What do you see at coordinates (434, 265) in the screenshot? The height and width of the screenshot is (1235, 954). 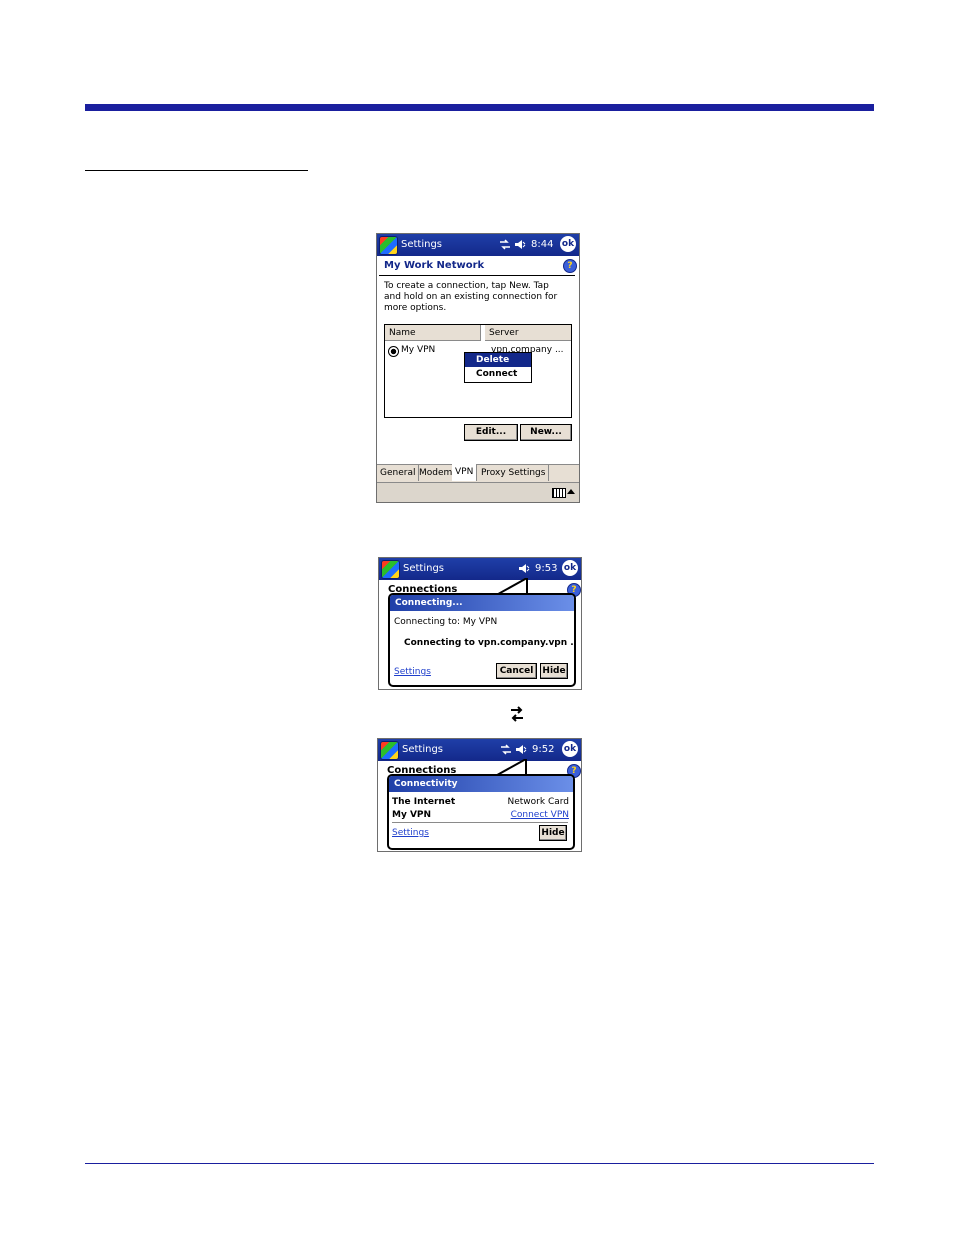 I see `page-subtitle: My Work Network` at bounding box center [434, 265].